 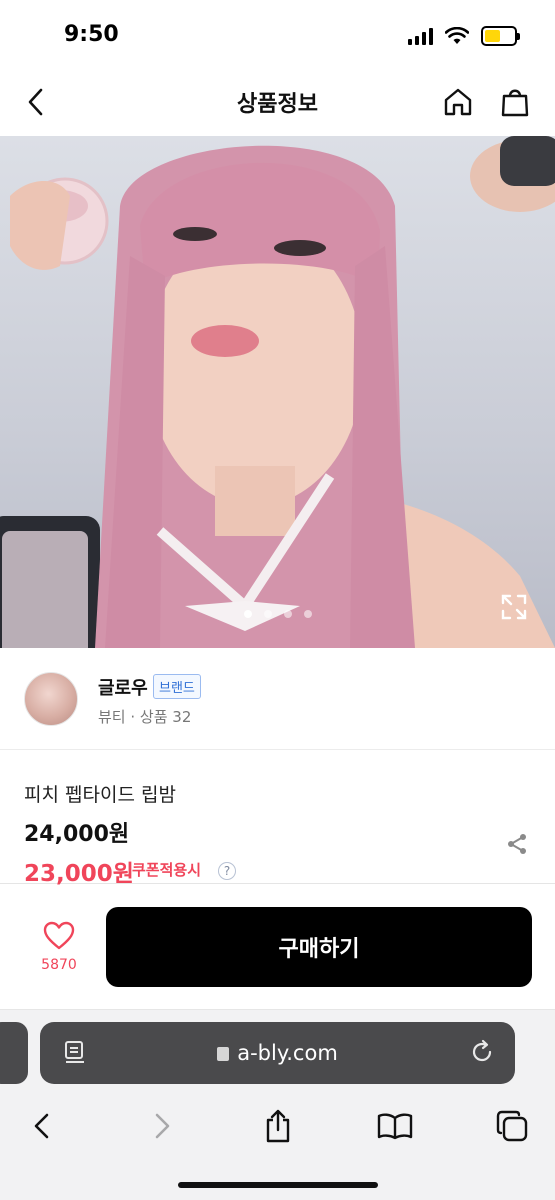 What do you see at coordinates (91, 34) in the screenshot?
I see `status-time: 9:50` at bounding box center [91, 34].